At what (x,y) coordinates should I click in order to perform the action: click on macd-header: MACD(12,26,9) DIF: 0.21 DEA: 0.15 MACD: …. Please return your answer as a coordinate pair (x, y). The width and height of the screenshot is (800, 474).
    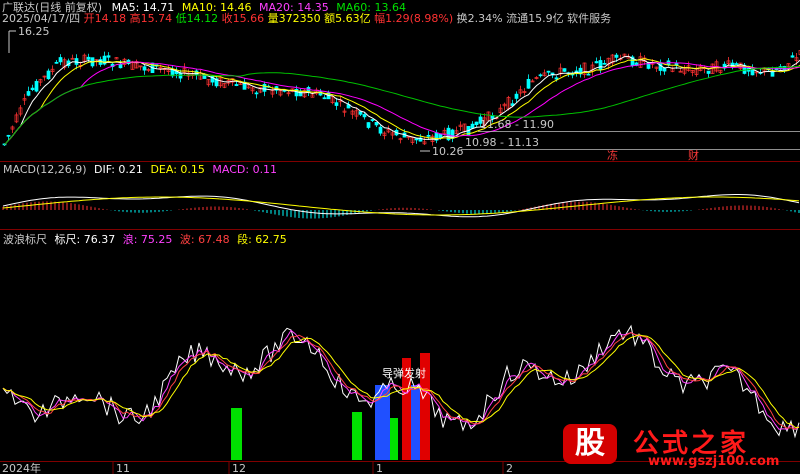
    Looking at the image, I should click on (140, 169).